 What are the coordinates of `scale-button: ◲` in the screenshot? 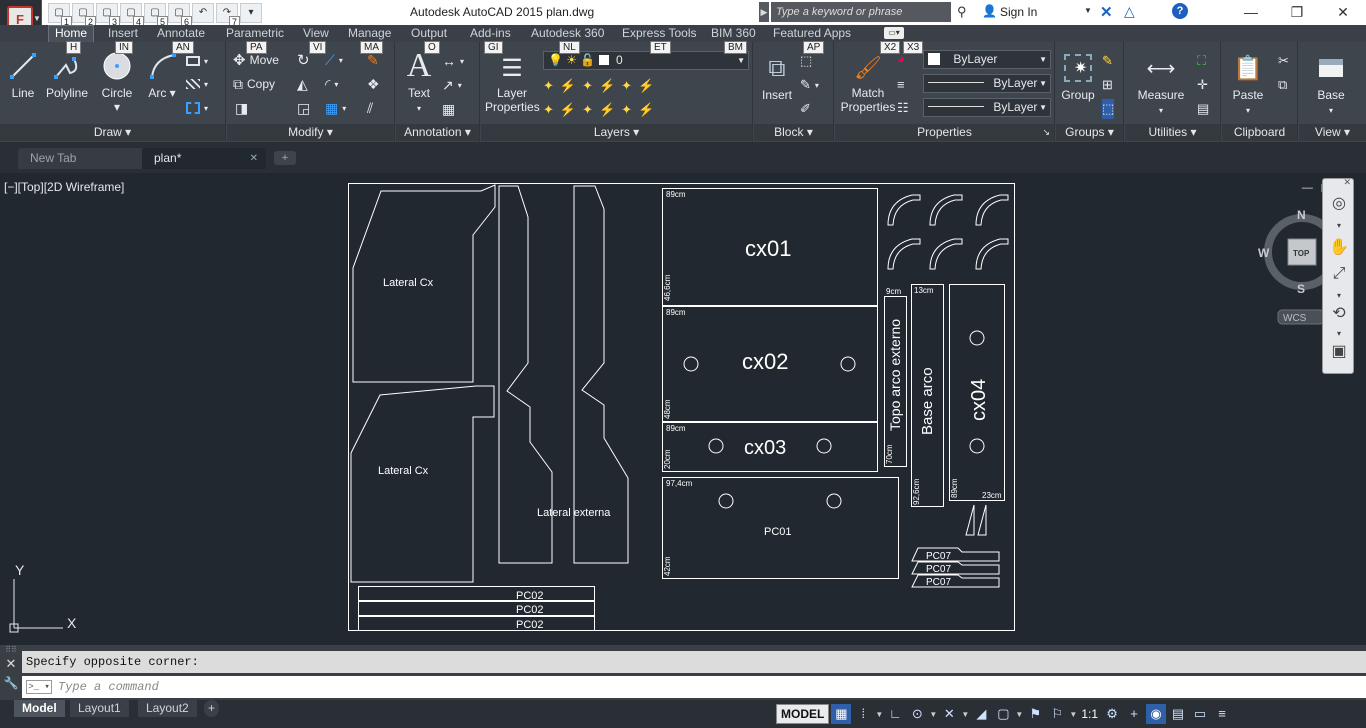 It's located at (303, 108).